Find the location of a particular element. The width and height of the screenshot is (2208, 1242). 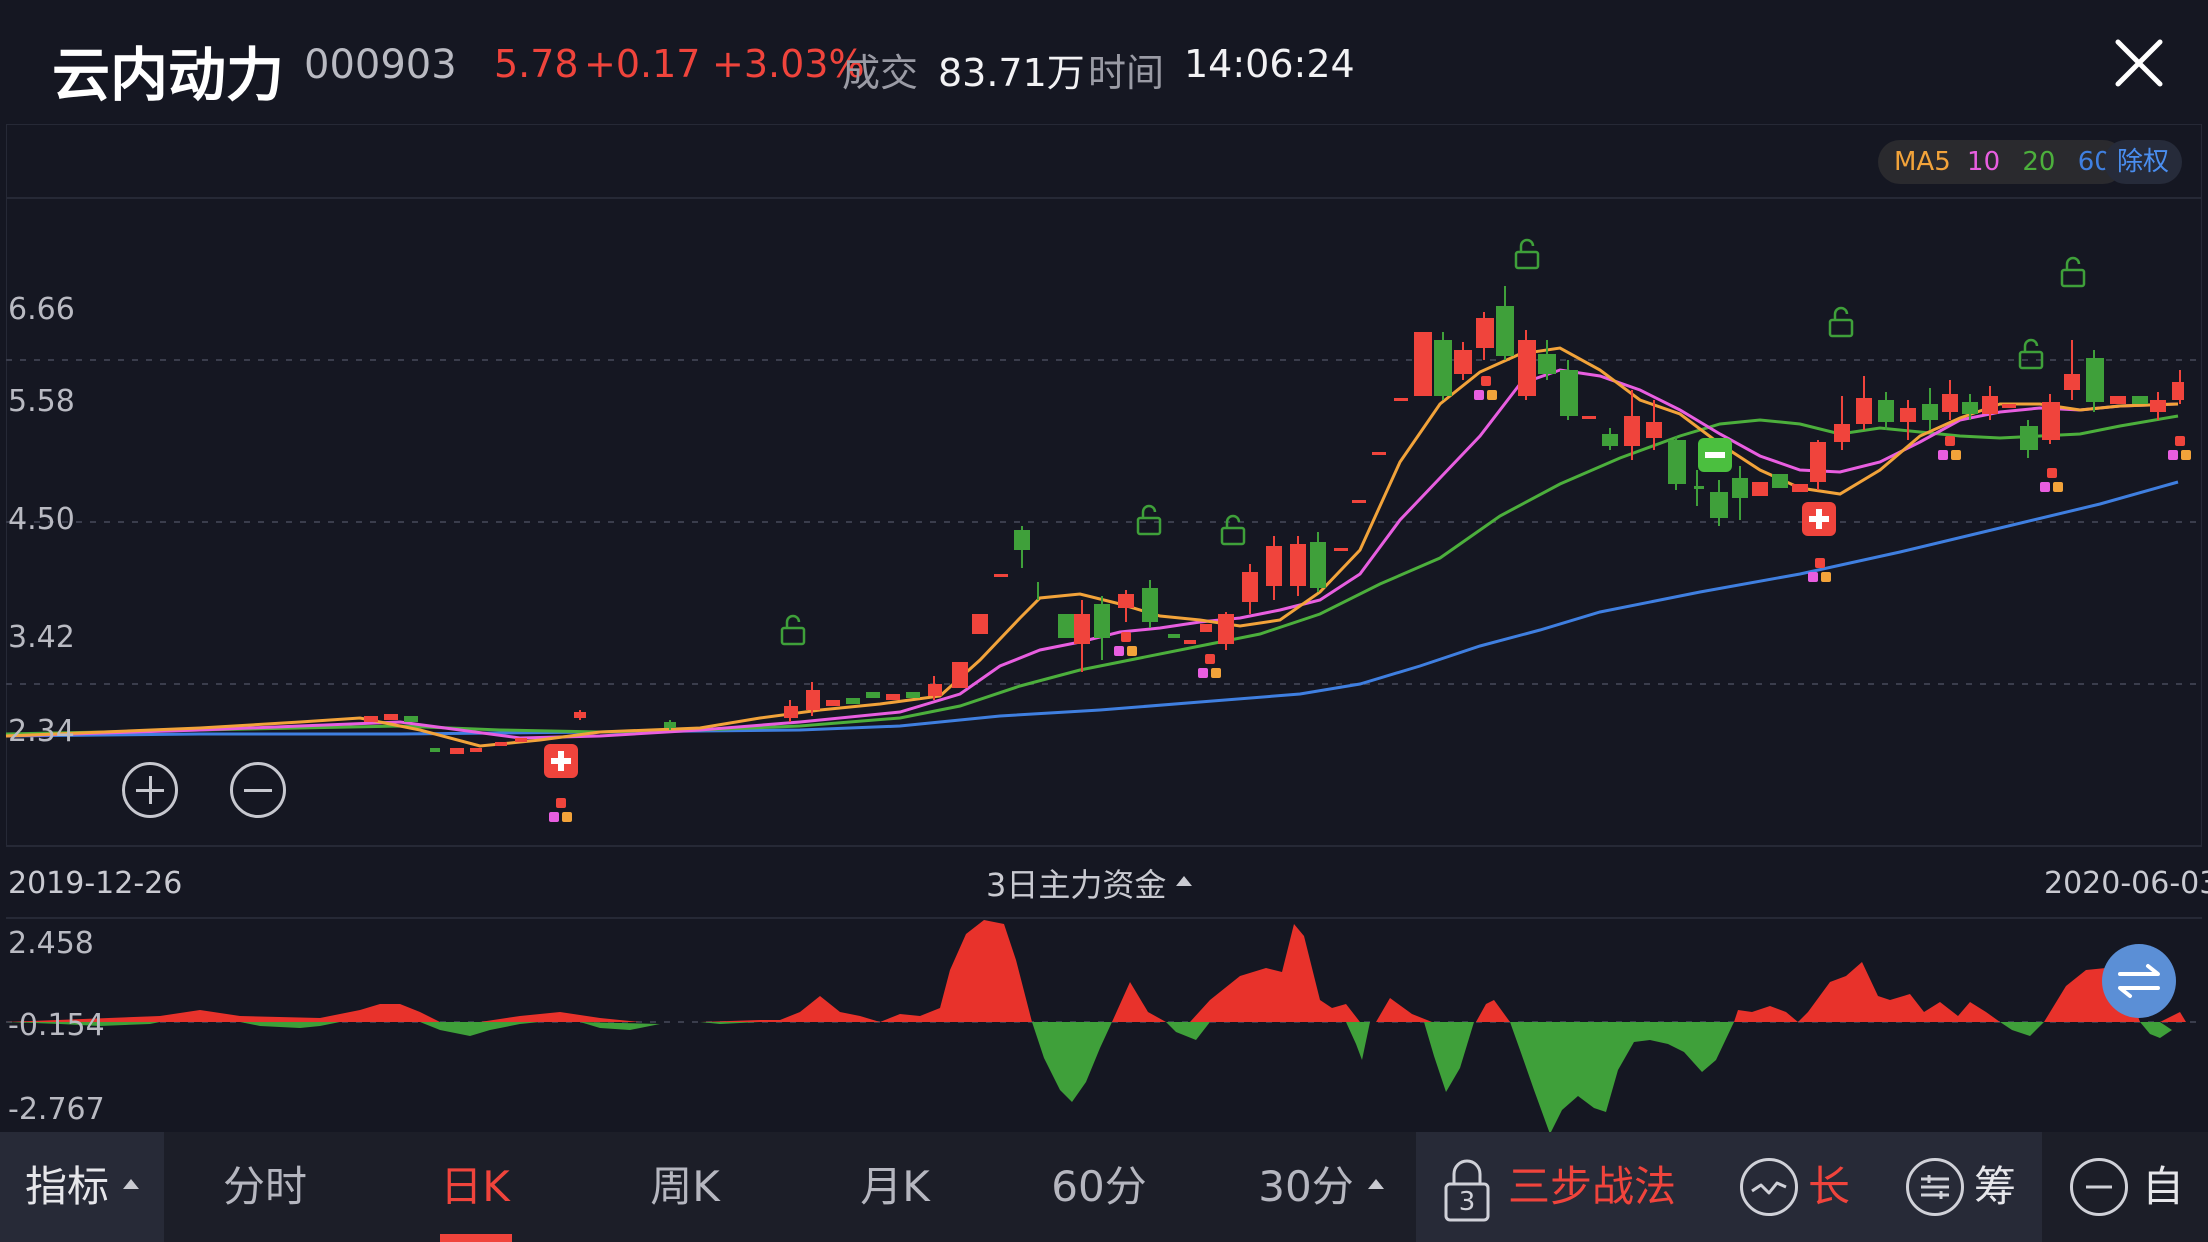

y-axis-label: 6.66 is located at coordinates (41, 309).